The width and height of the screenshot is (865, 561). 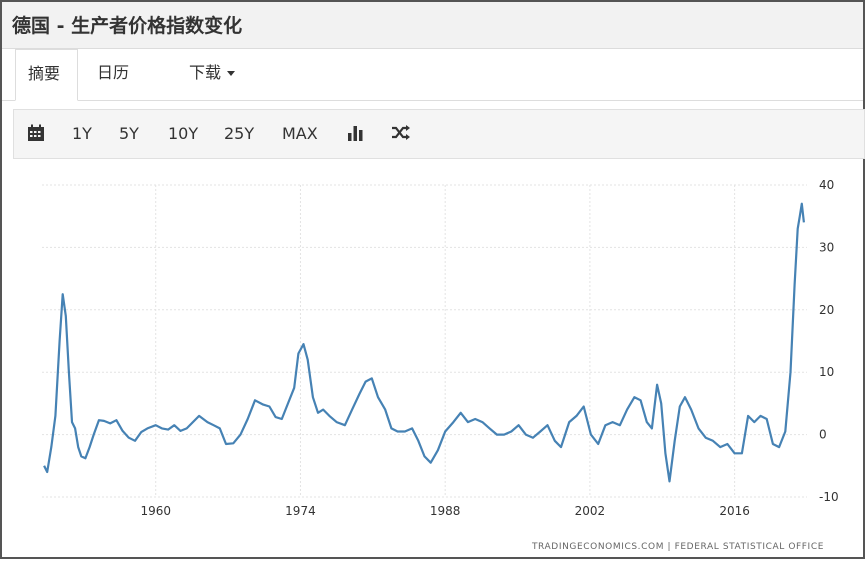 I want to click on caret-down-icon, so click(x=231, y=73).